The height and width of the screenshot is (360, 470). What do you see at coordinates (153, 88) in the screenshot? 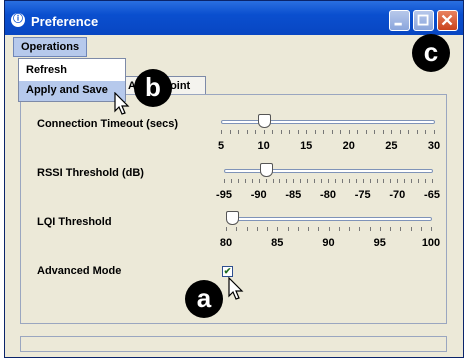
I see `annotation-badge-b: b` at bounding box center [153, 88].